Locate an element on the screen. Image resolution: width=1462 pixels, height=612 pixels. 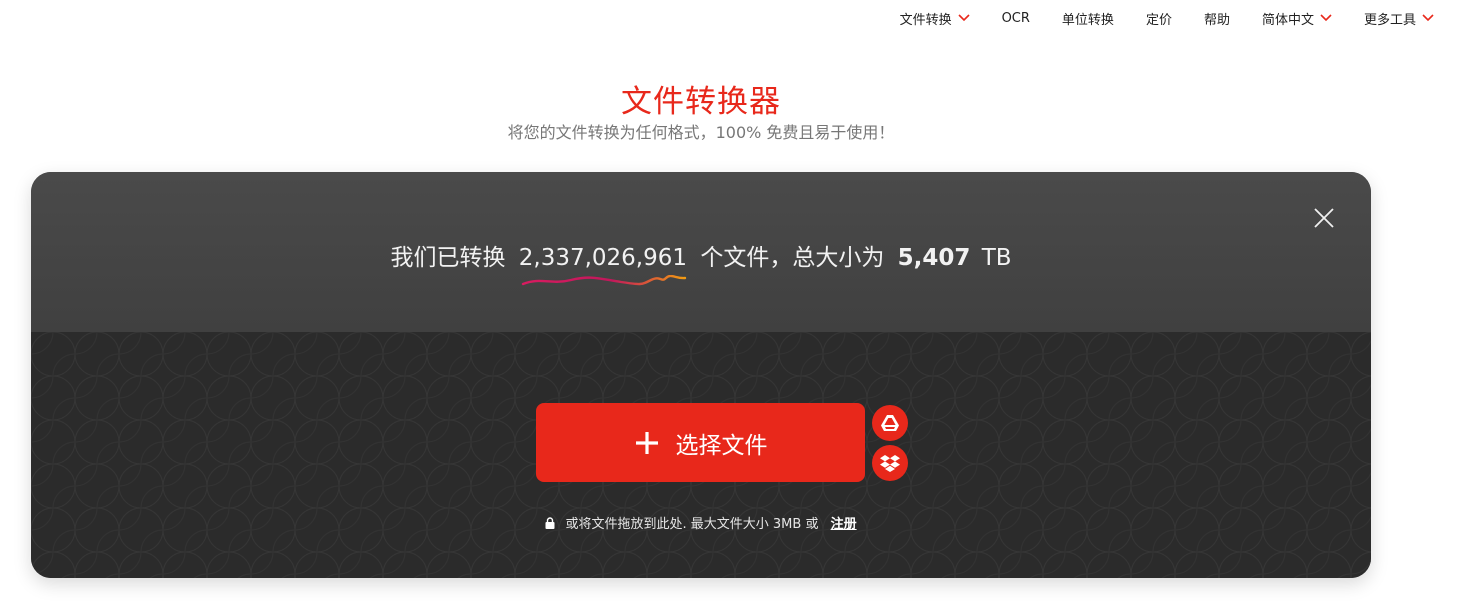
lock-icon is located at coordinates (550, 523).